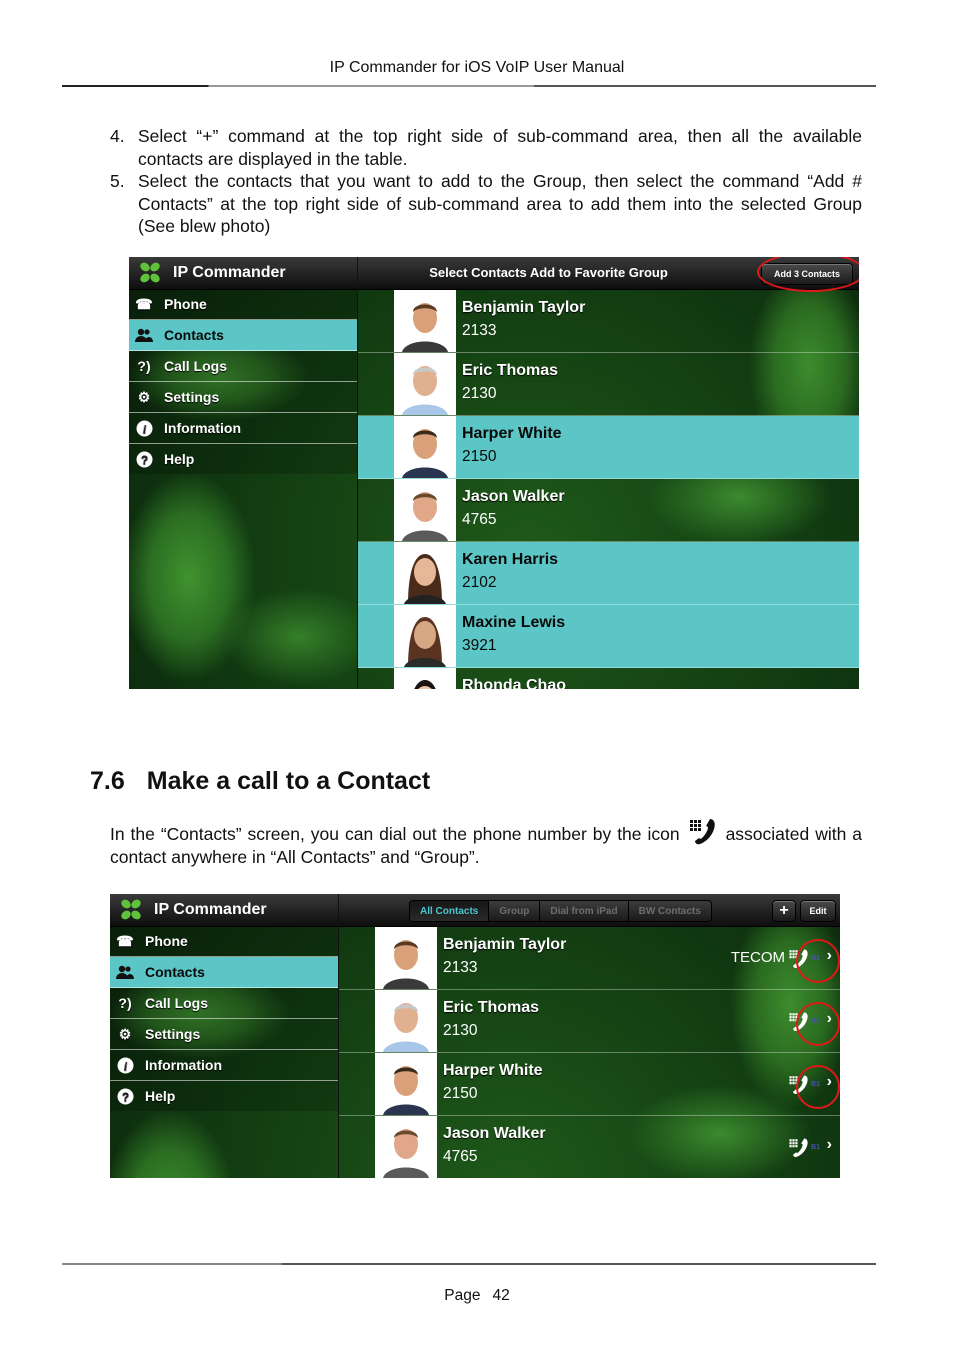 The height and width of the screenshot is (1350, 954). What do you see at coordinates (175, 972) in the screenshot?
I see `sidebar-item-label: Contacts` at bounding box center [175, 972].